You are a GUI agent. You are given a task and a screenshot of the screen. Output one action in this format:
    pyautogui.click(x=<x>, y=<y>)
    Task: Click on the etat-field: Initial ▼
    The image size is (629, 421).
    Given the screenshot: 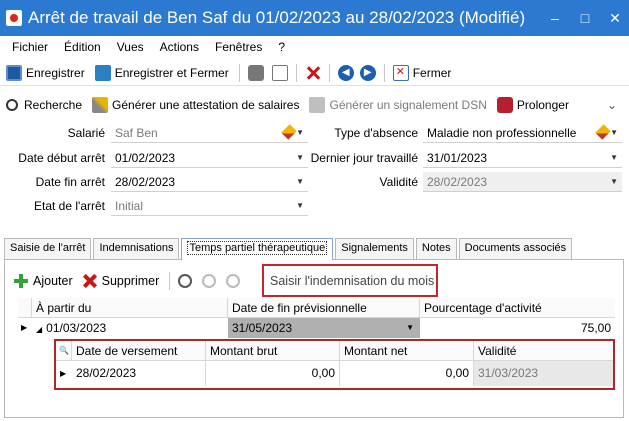 What is the action you would take?
    pyautogui.click(x=209, y=206)
    